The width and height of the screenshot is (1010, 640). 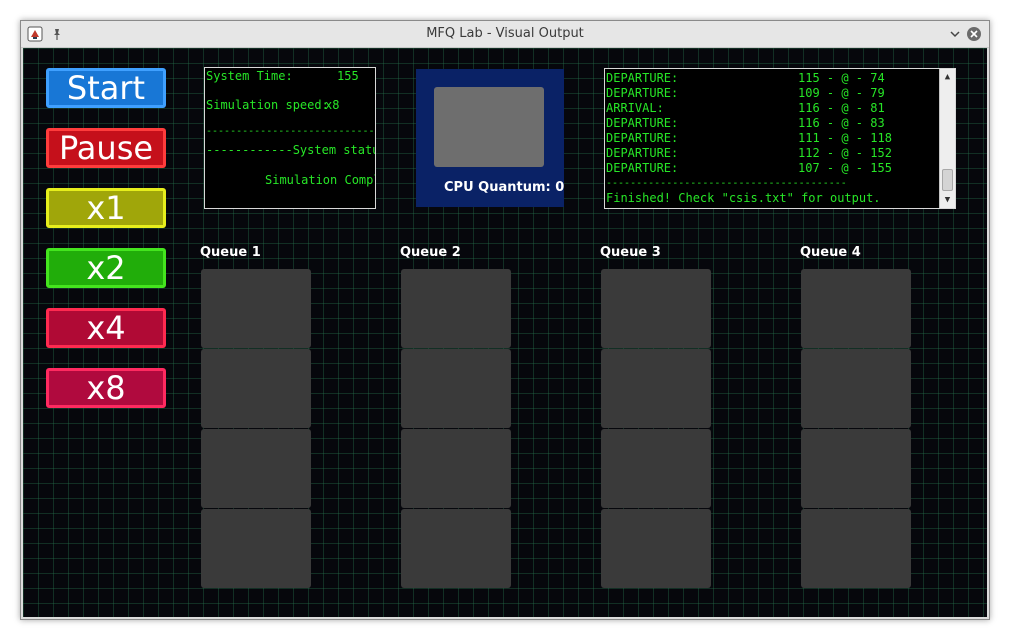 I want to click on queue-2-label: Queue 2, so click(x=430, y=252).